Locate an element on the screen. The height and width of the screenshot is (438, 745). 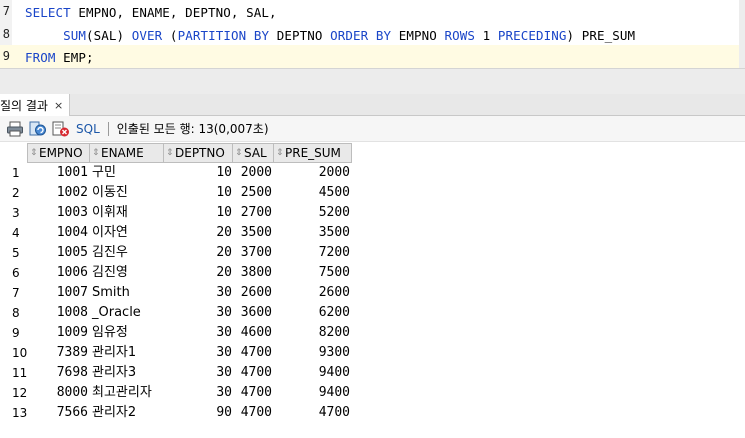
cell-ename: 이휘재 is located at coordinates (127, 213).